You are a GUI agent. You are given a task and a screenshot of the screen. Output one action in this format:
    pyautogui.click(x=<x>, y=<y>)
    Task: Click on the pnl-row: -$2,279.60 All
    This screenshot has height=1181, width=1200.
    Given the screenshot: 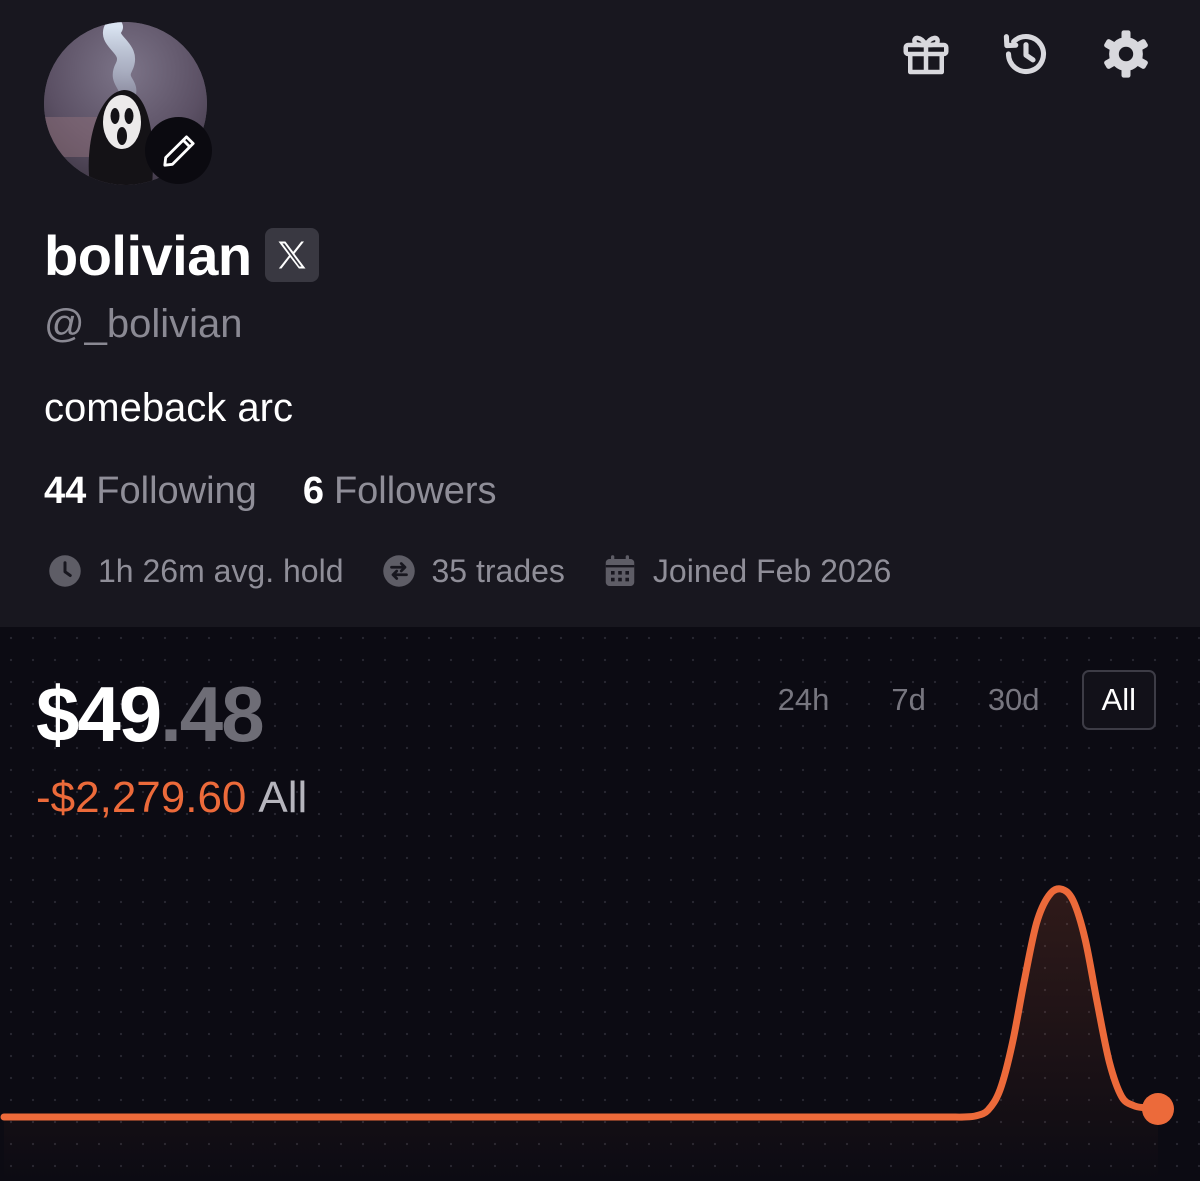 What is the action you would take?
    pyautogui.click(x=171, y=798)
    